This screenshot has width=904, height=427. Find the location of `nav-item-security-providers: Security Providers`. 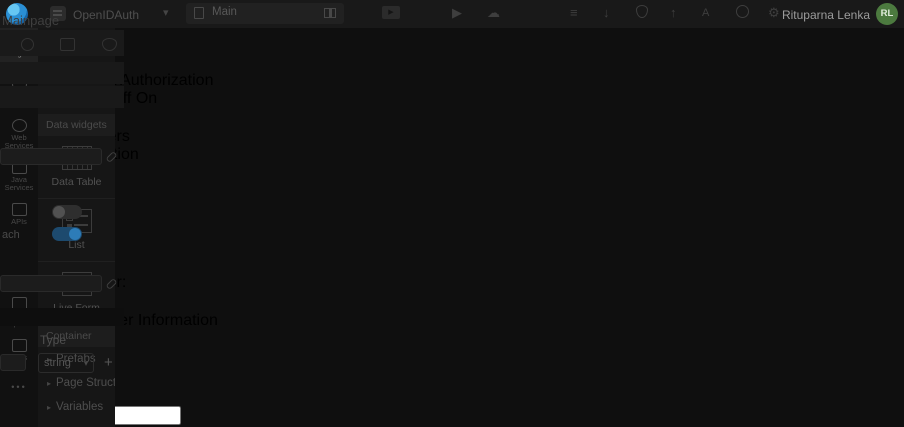

nav-item-security-providers: Security Providers is located at coordinates (452, 137).